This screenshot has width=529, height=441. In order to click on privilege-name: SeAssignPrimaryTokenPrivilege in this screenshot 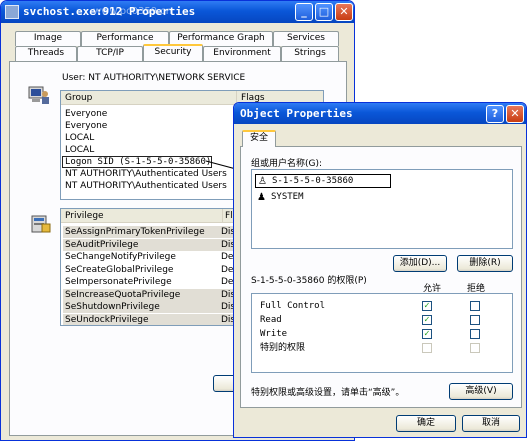, I will do `click(135, 232)`.